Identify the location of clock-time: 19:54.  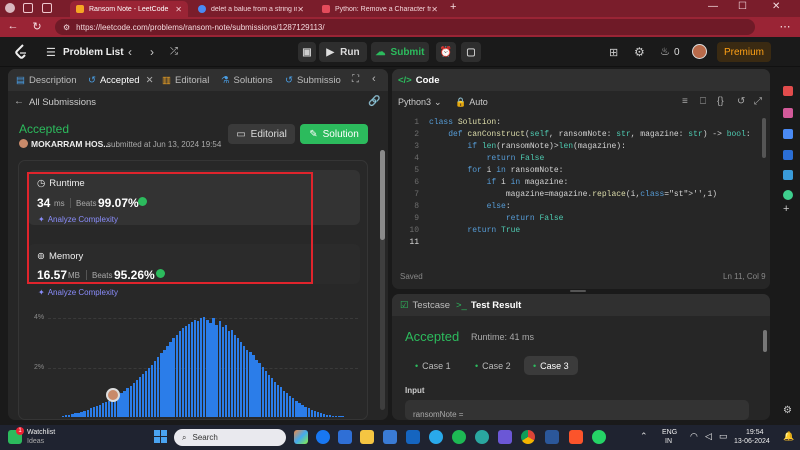
(755, 432).